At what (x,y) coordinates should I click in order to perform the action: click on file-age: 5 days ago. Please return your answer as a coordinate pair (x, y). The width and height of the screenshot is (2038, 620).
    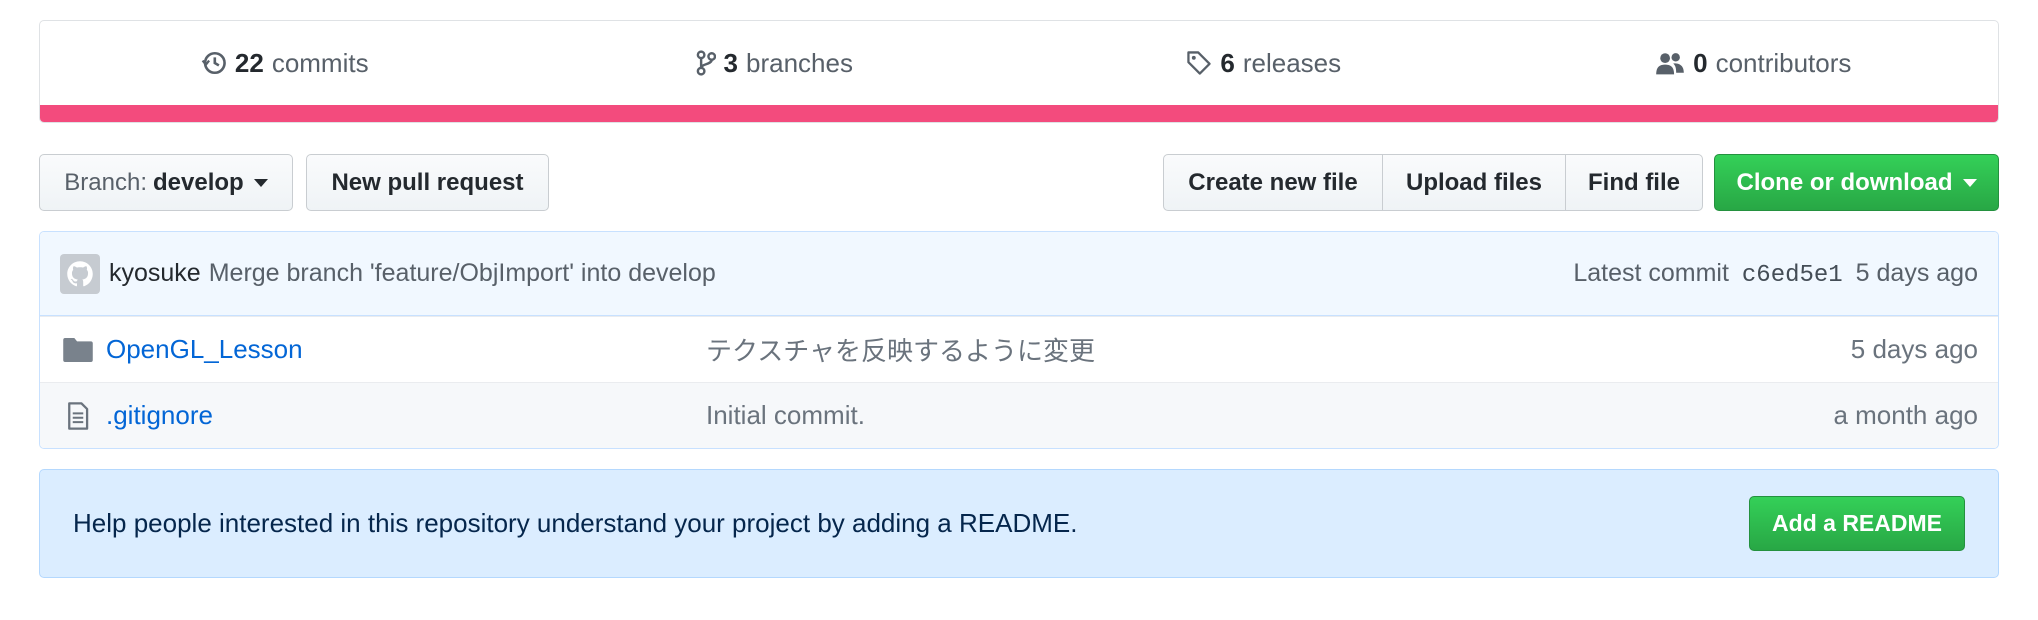
    Looking at the image, I should click on (1914, 349).